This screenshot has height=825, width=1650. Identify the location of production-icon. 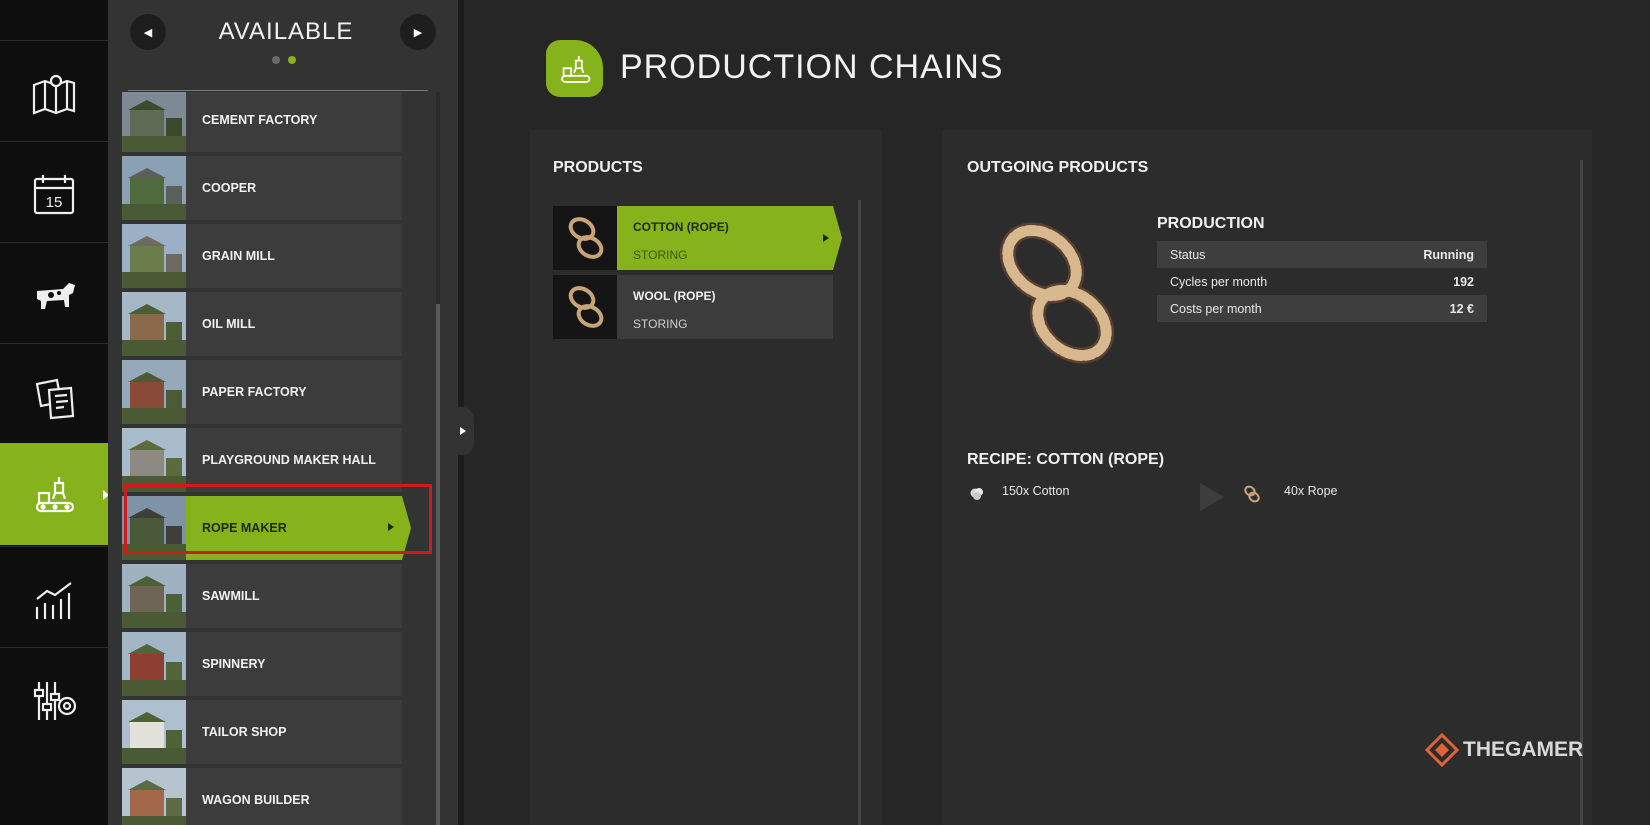
(55, 495).